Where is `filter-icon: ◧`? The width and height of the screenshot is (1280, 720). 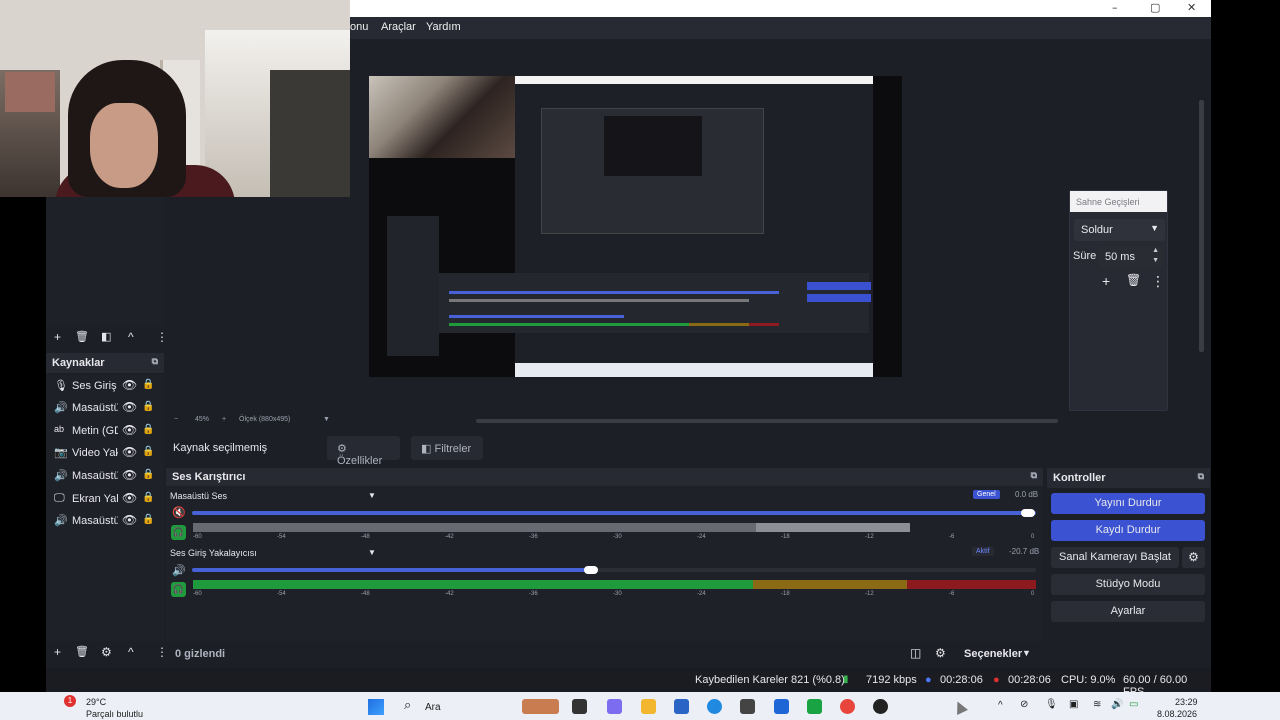
filter-icon: ◧ is located at coordinates (106, 336).